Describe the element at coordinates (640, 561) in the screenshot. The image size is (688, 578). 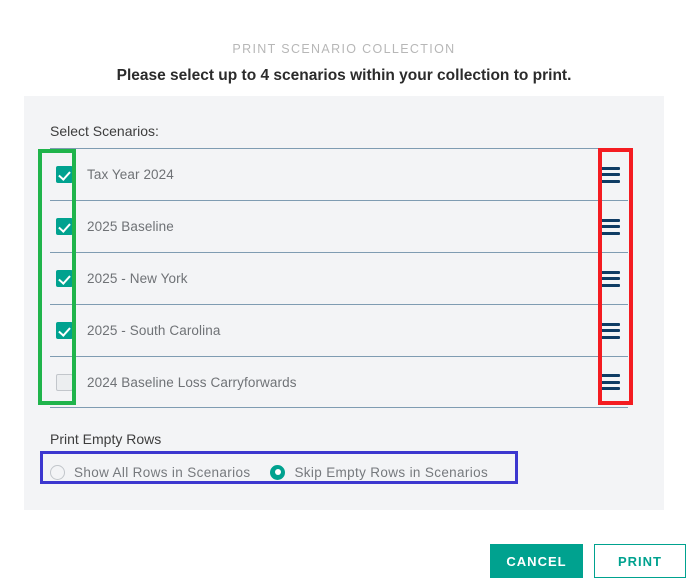
I see `print-button: PRINT` at that location.